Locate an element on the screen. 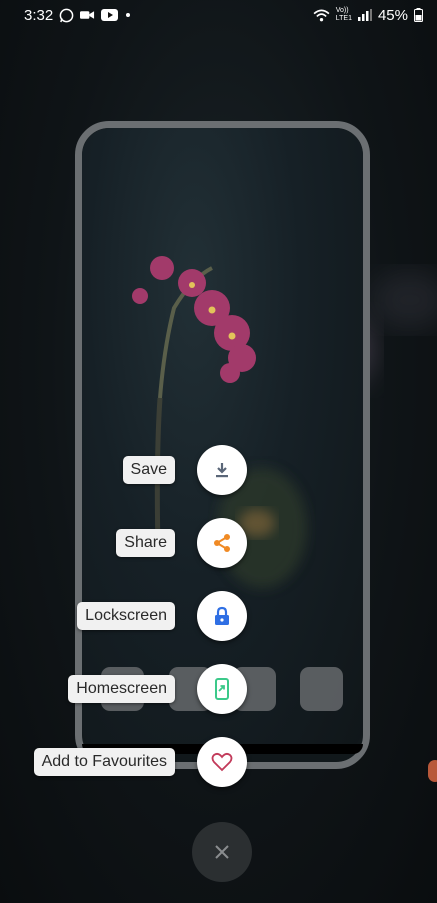 The height and width of the screenshot is (903, 437). download-icon is located at coordinates (222, 470).